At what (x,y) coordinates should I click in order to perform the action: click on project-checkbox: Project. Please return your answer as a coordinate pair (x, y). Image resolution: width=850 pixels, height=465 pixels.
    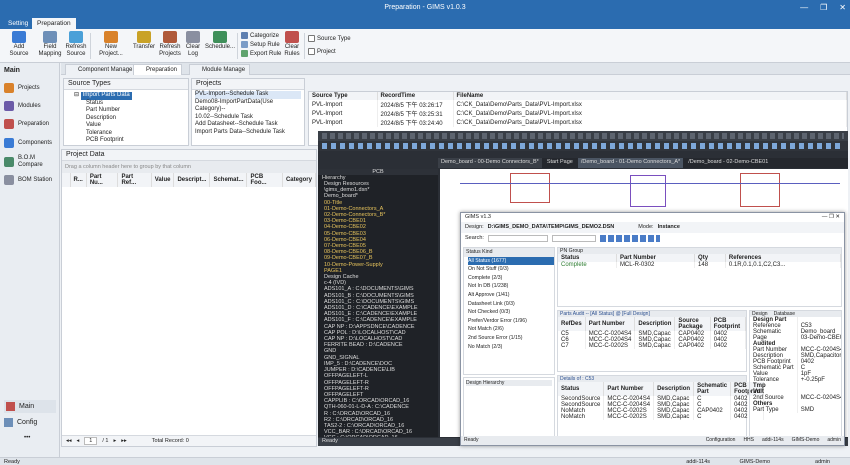
    Looking at the image, I should click on (322, 51).